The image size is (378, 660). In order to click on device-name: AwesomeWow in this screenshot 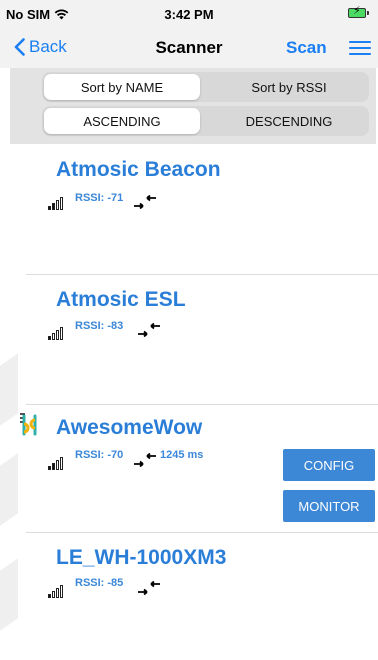, I will do `click(129, 427)`.